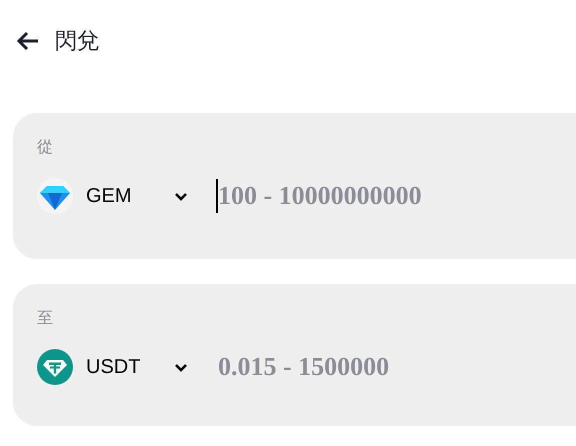 The height and width of the screenshot is (446, 576). I want to click on token-select: USDT, so click(127, 367).